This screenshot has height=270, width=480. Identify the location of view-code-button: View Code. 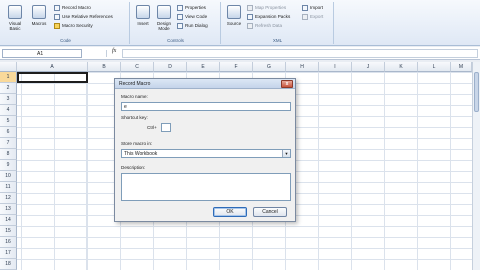
(192, 17).